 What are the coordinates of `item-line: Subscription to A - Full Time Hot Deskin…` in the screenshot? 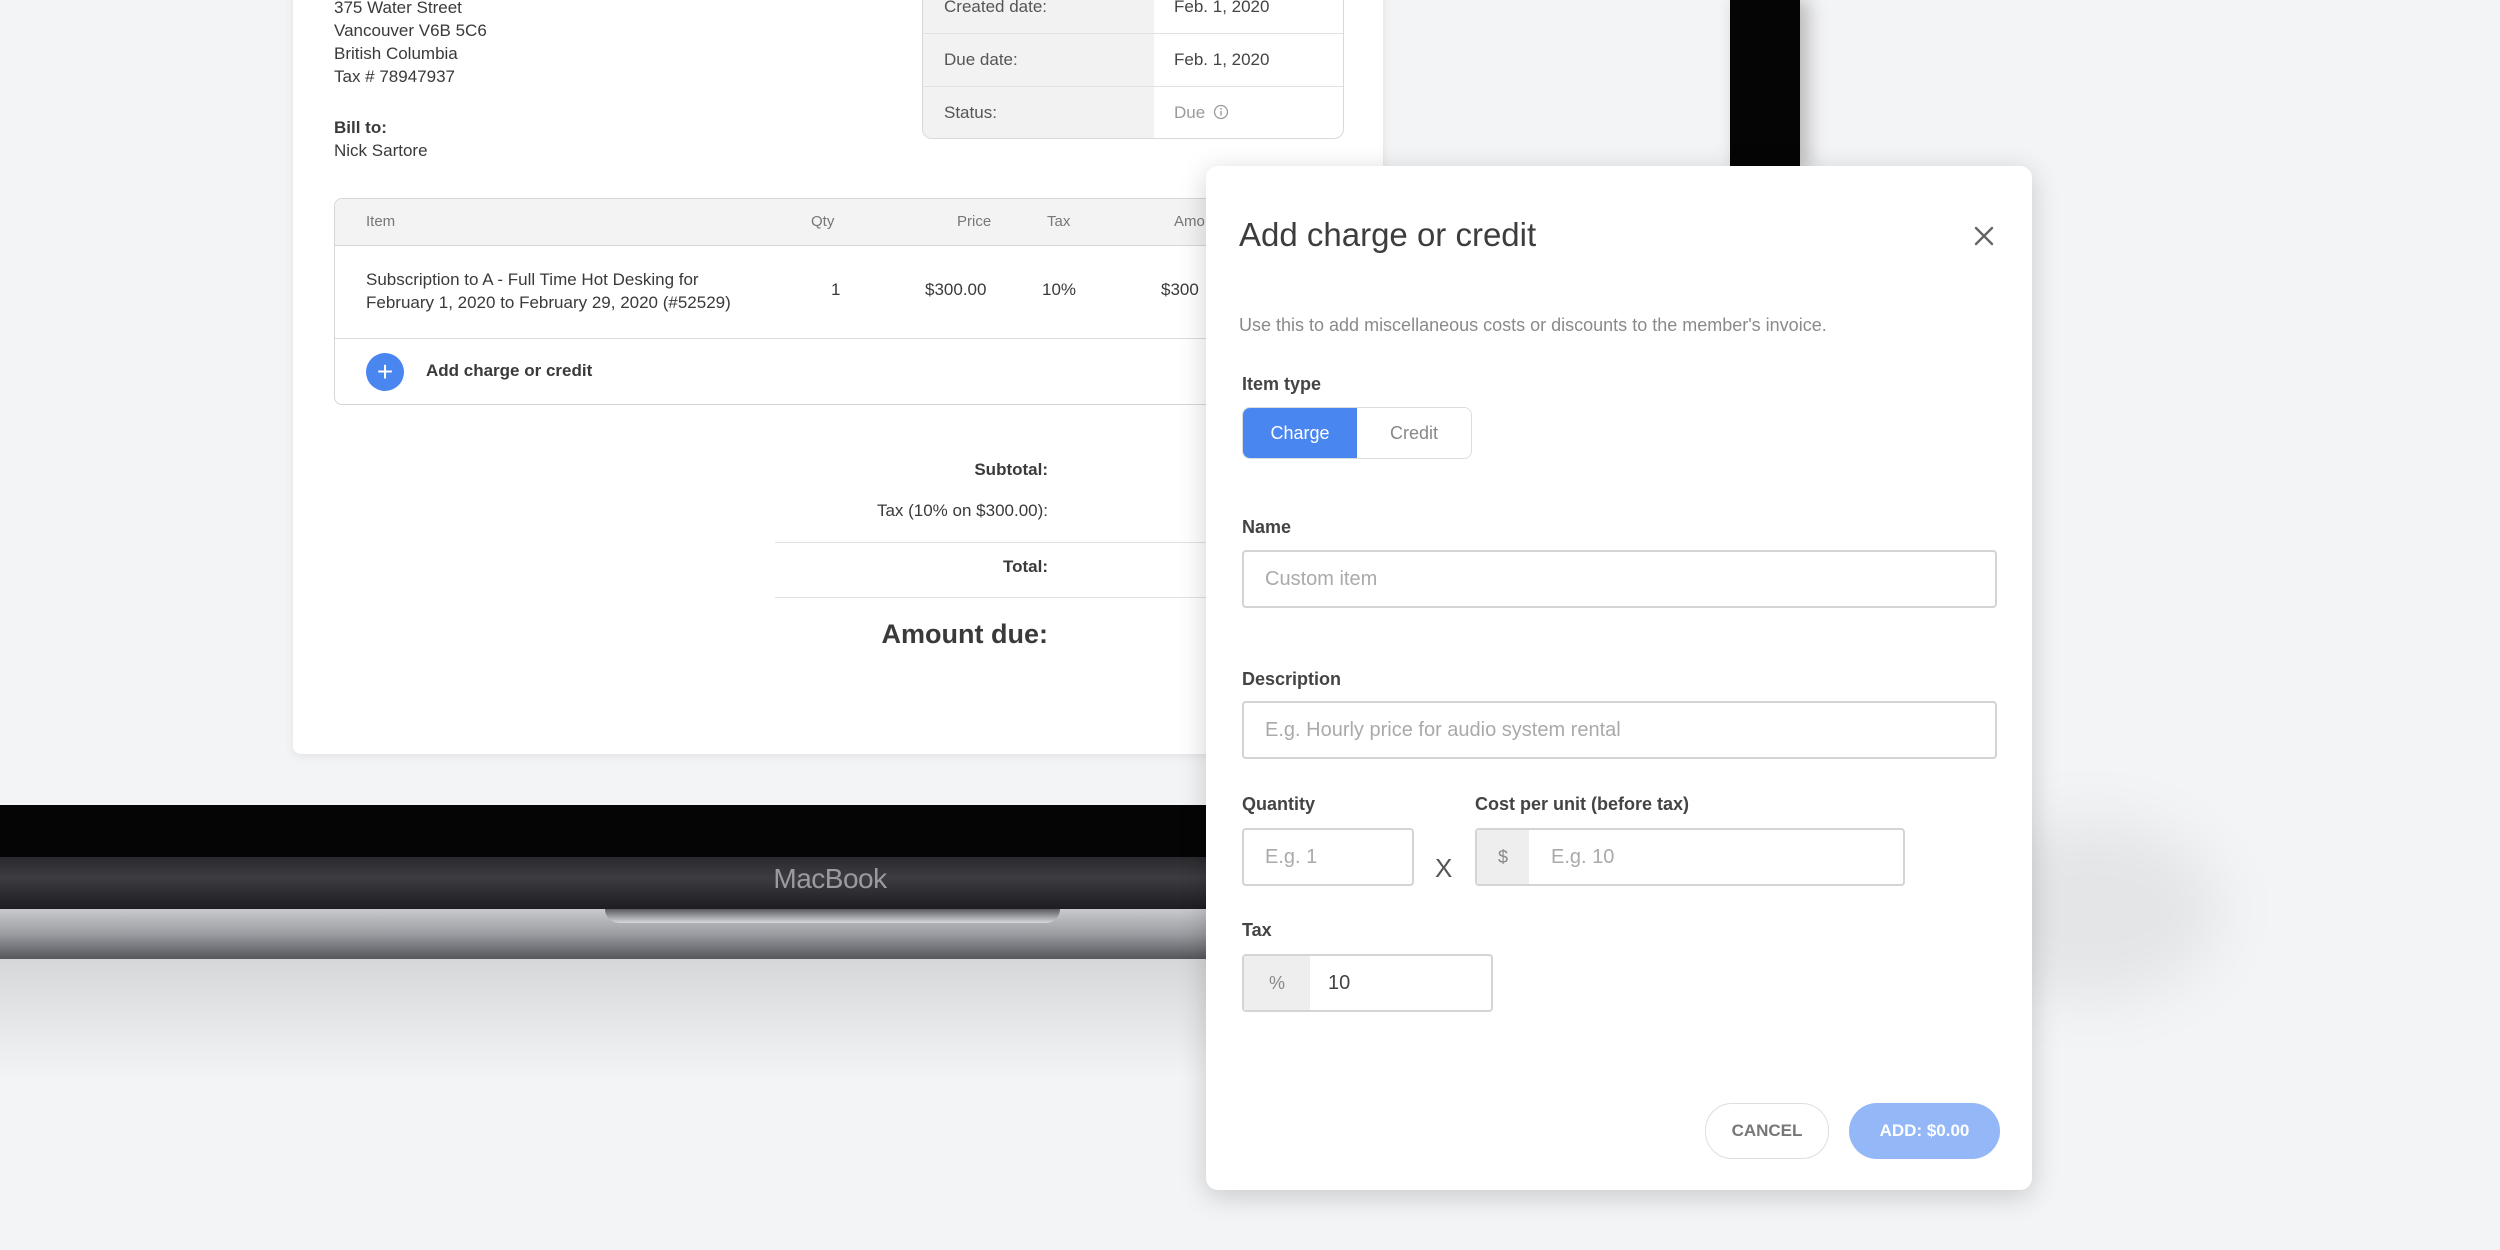 It's located at (532, 279).